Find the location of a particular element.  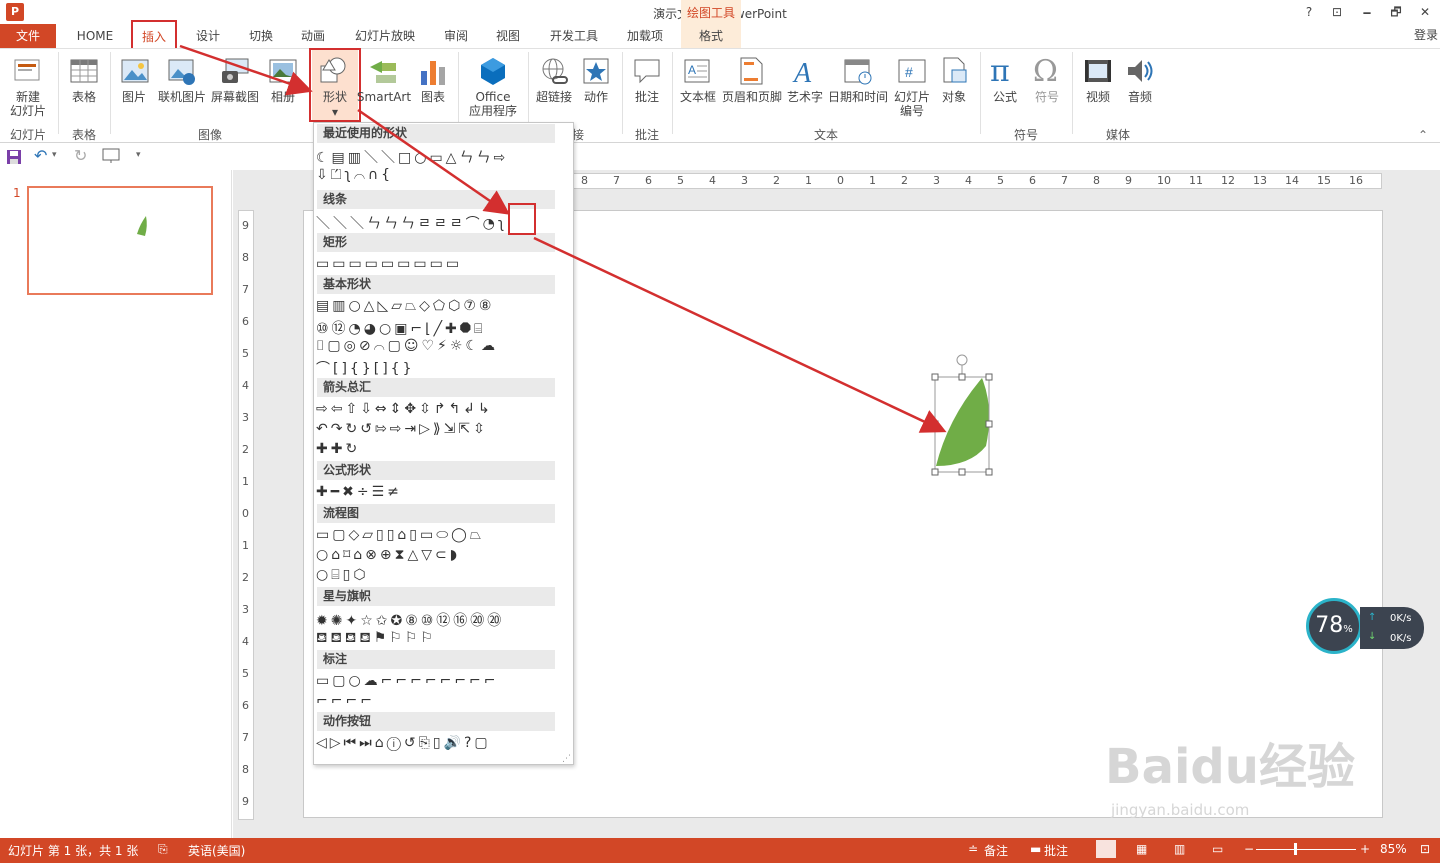

reading-view-icon: ▥ is located at coordinates (1179, 849).